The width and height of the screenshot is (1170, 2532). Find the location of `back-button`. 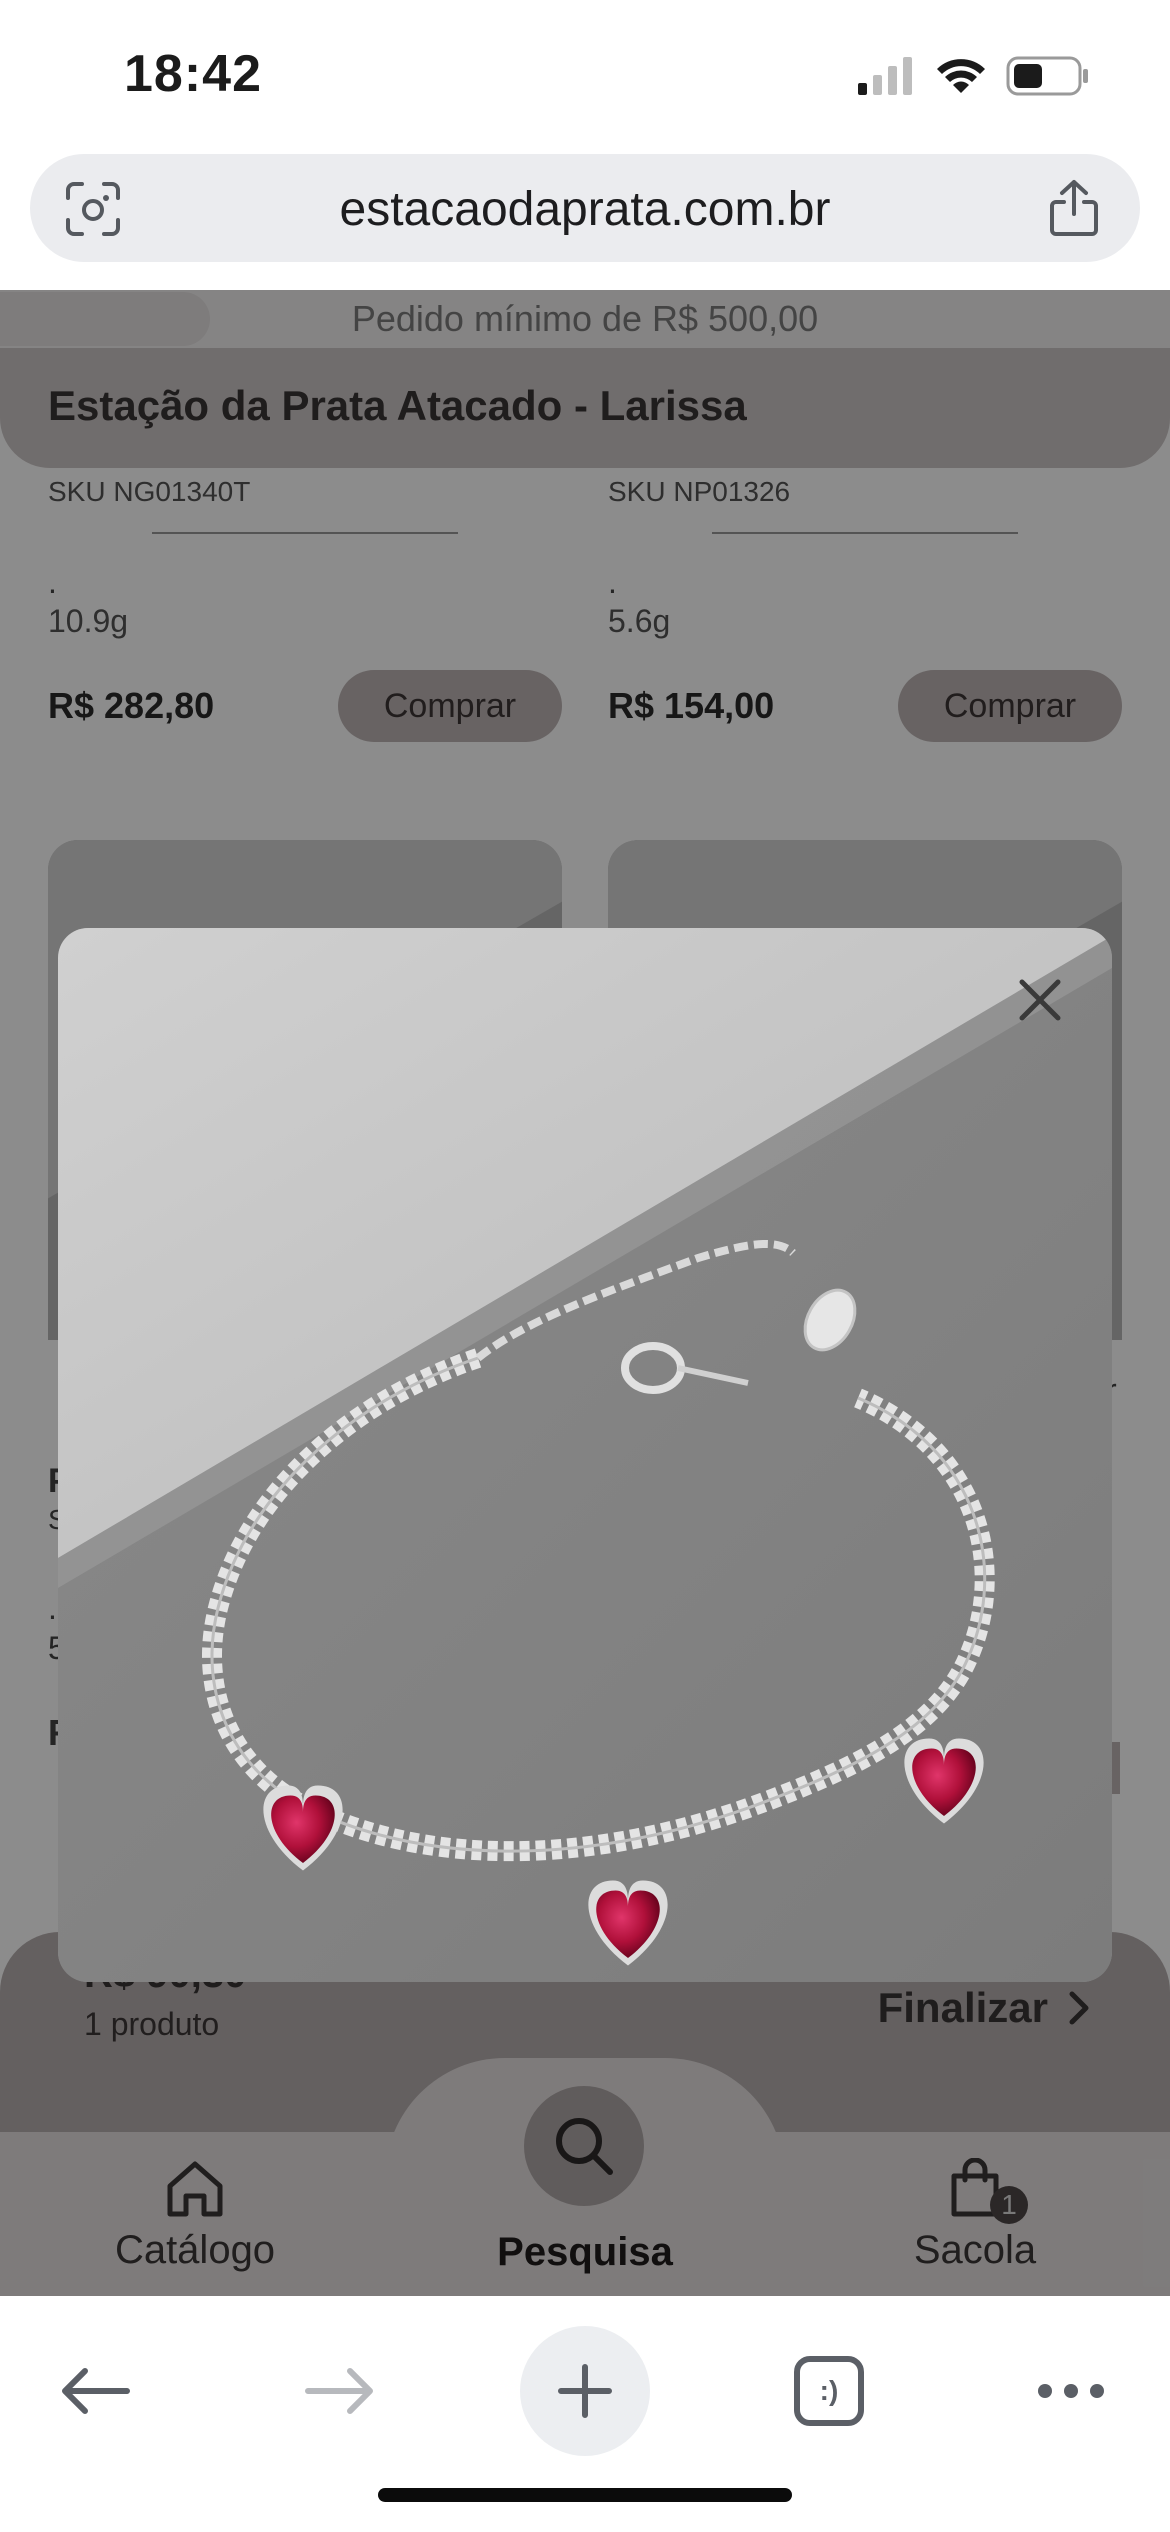

back-button is located at coordinates (95, 2391).